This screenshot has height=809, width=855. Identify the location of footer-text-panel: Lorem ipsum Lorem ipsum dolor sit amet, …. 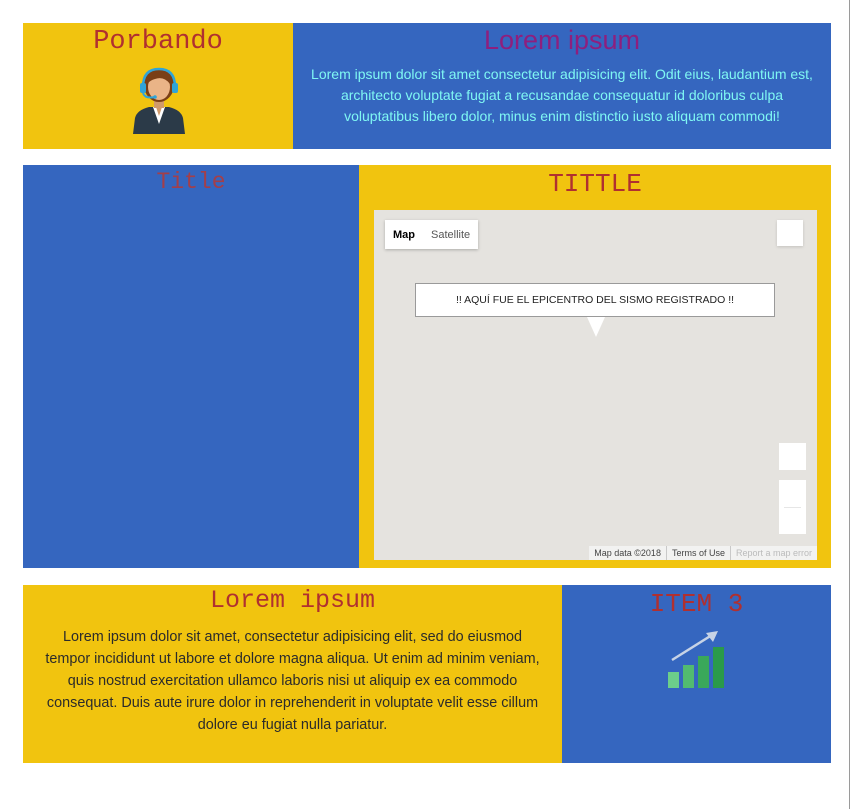
(292, 674).